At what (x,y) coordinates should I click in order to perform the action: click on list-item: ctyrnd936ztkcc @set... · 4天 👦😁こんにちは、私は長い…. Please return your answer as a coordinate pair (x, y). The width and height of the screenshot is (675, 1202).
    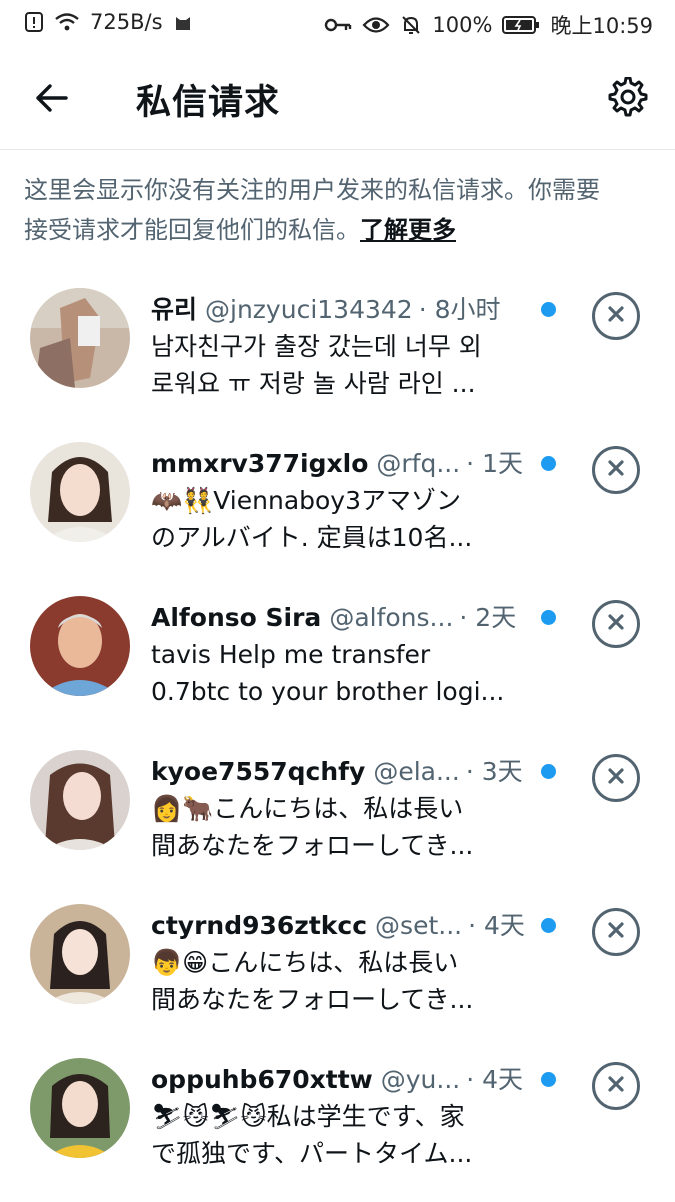
    Looking at the image, I should click on (337, 971).